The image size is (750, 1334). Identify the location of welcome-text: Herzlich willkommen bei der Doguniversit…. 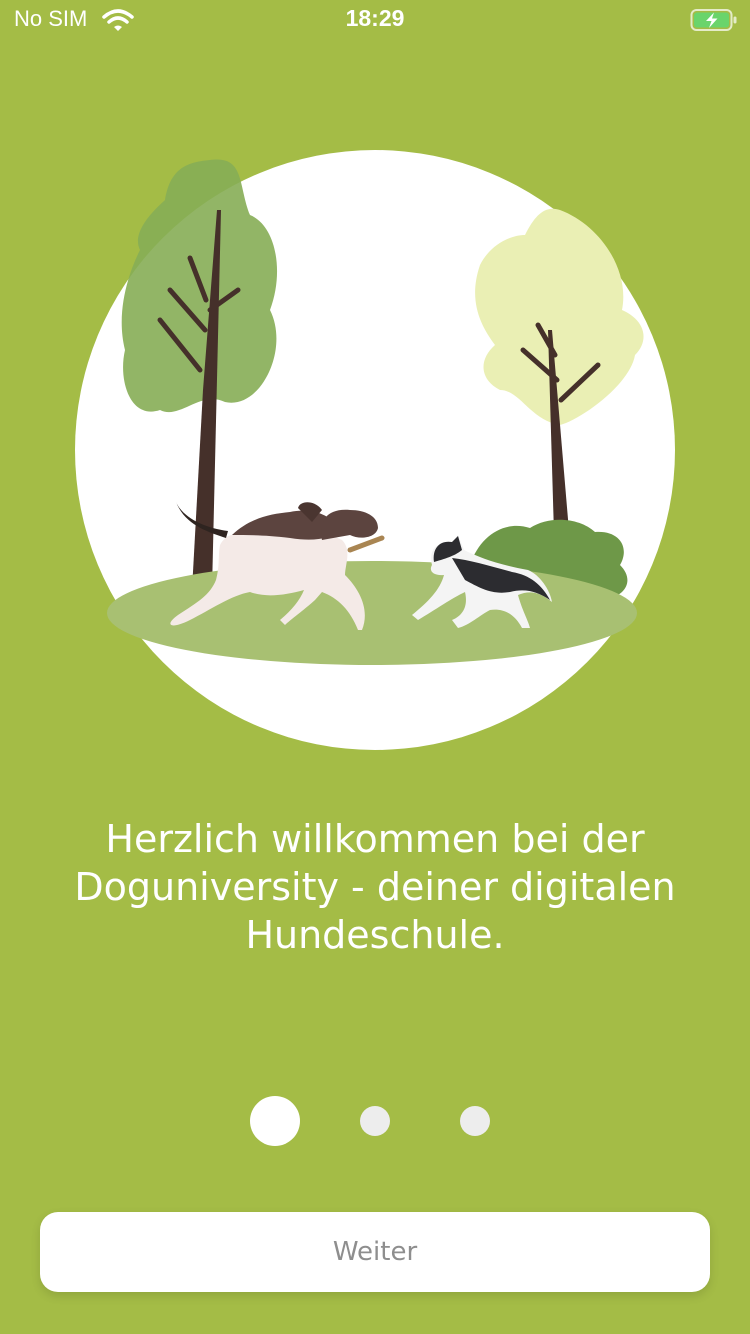
(375, 887).